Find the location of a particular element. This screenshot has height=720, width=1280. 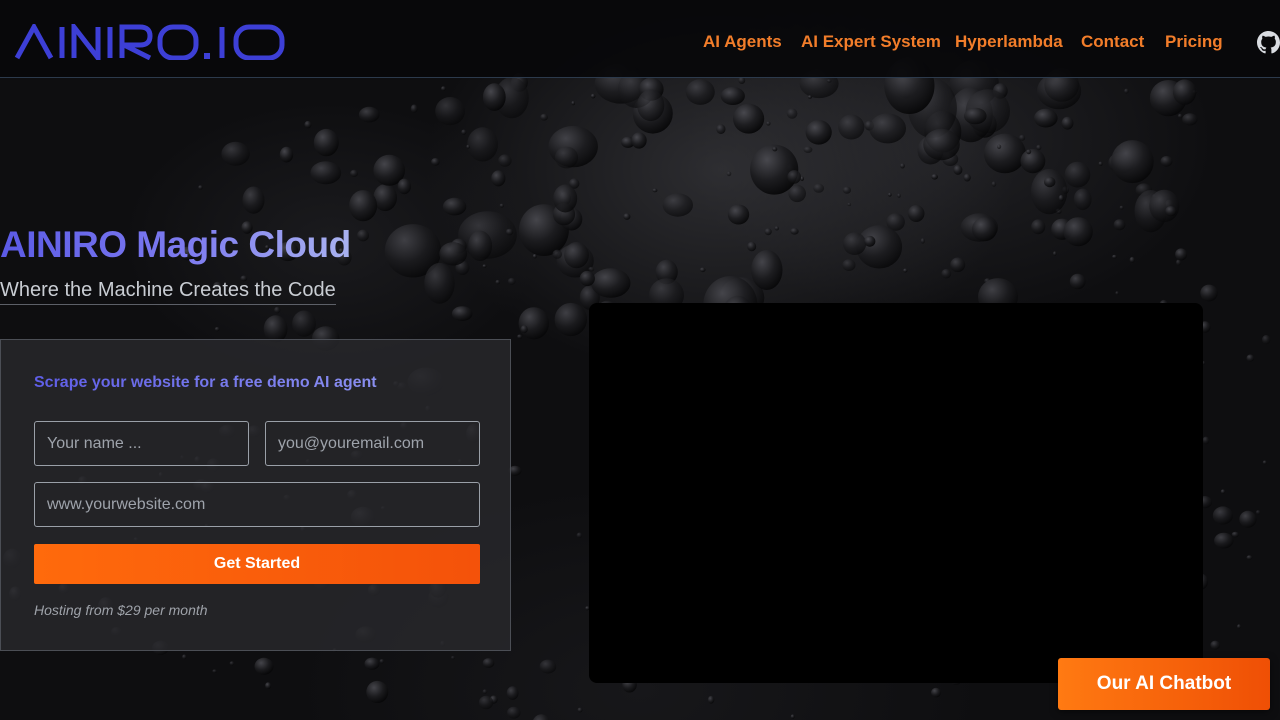

nav-item-hyperlambda: Hyperlambda is located at coordinates (1009, 42).